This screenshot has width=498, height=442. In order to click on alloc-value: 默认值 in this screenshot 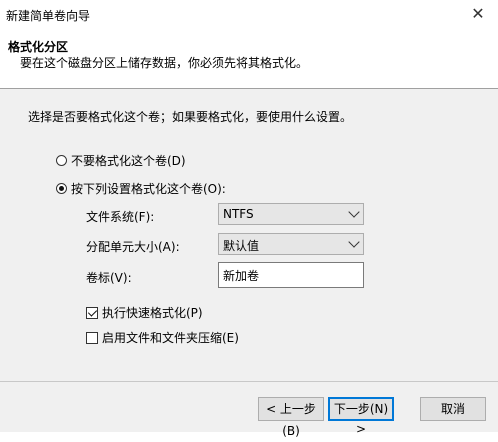, I will do `click(241, 246)`.